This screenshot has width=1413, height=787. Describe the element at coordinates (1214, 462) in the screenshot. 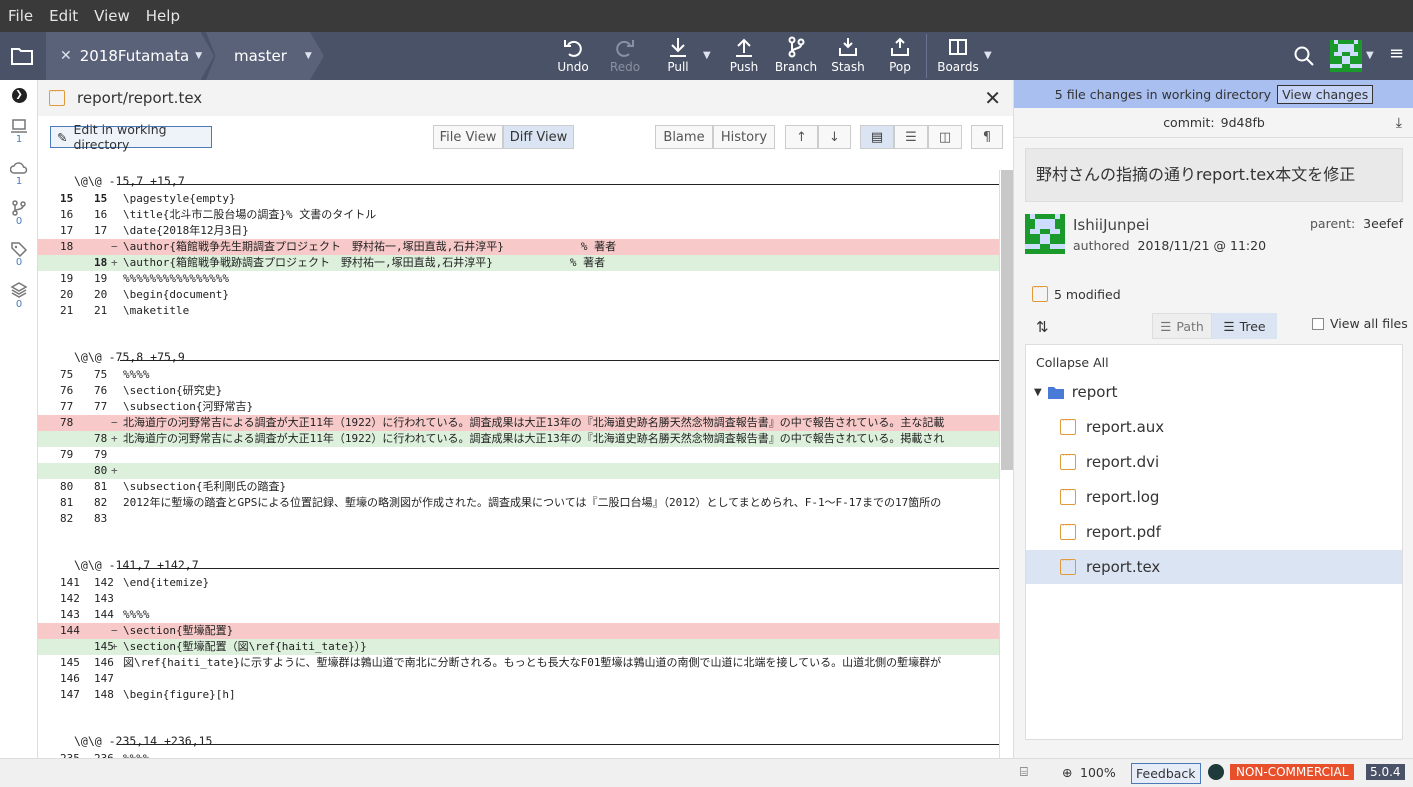

I see `tree-file-report-dvi: report.dvi` at that location.